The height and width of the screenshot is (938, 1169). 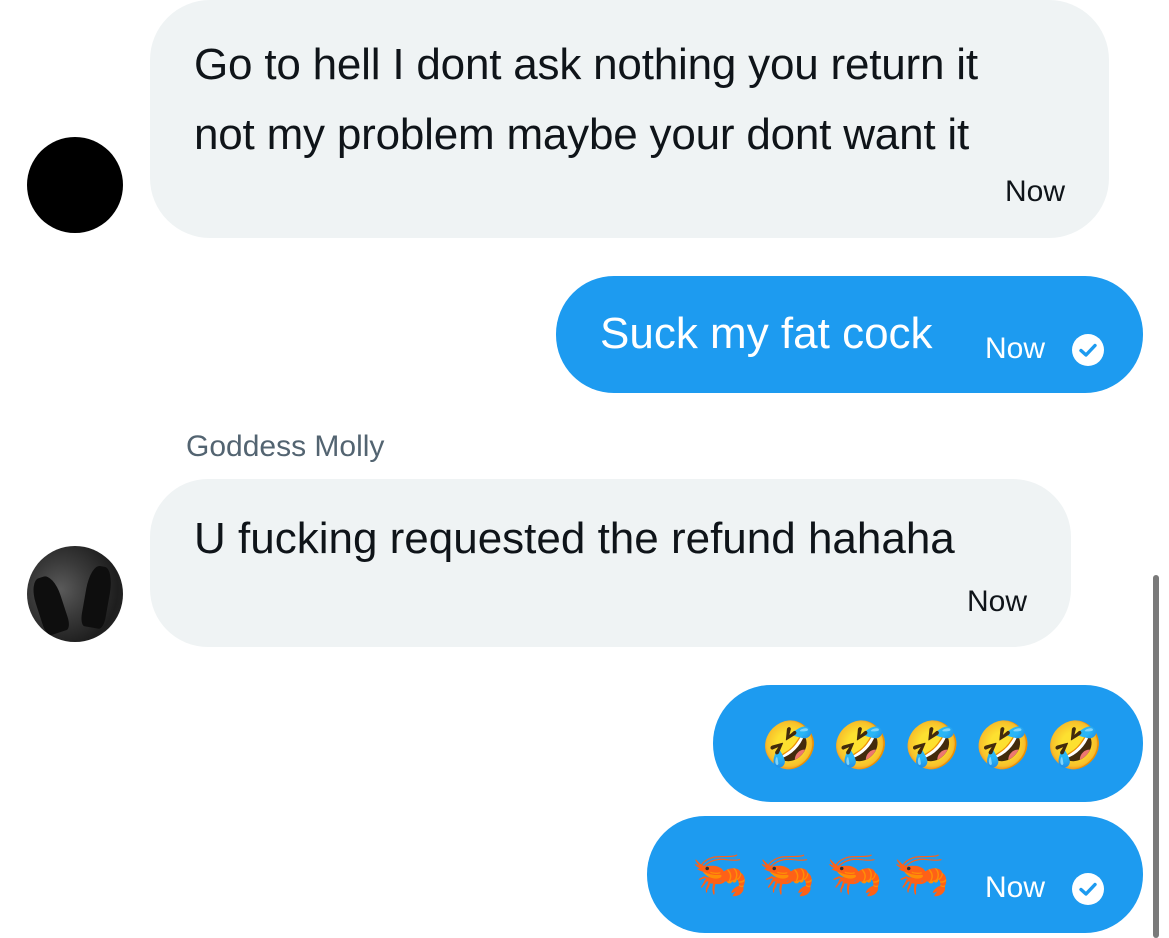 What do you see at coordinates (581, 134) in the screenshot?
I see `message-text-line: not my problem maybe your dont want it` at bounding box center [581, 134].